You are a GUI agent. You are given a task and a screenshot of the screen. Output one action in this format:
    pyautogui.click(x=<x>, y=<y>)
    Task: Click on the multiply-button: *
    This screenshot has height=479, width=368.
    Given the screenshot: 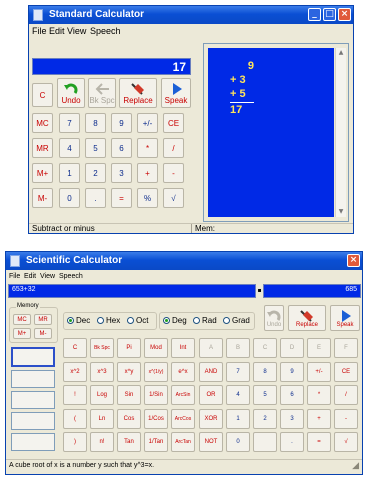 What is the action you would take?
    pyautogui.click(x=147, y=148)
    